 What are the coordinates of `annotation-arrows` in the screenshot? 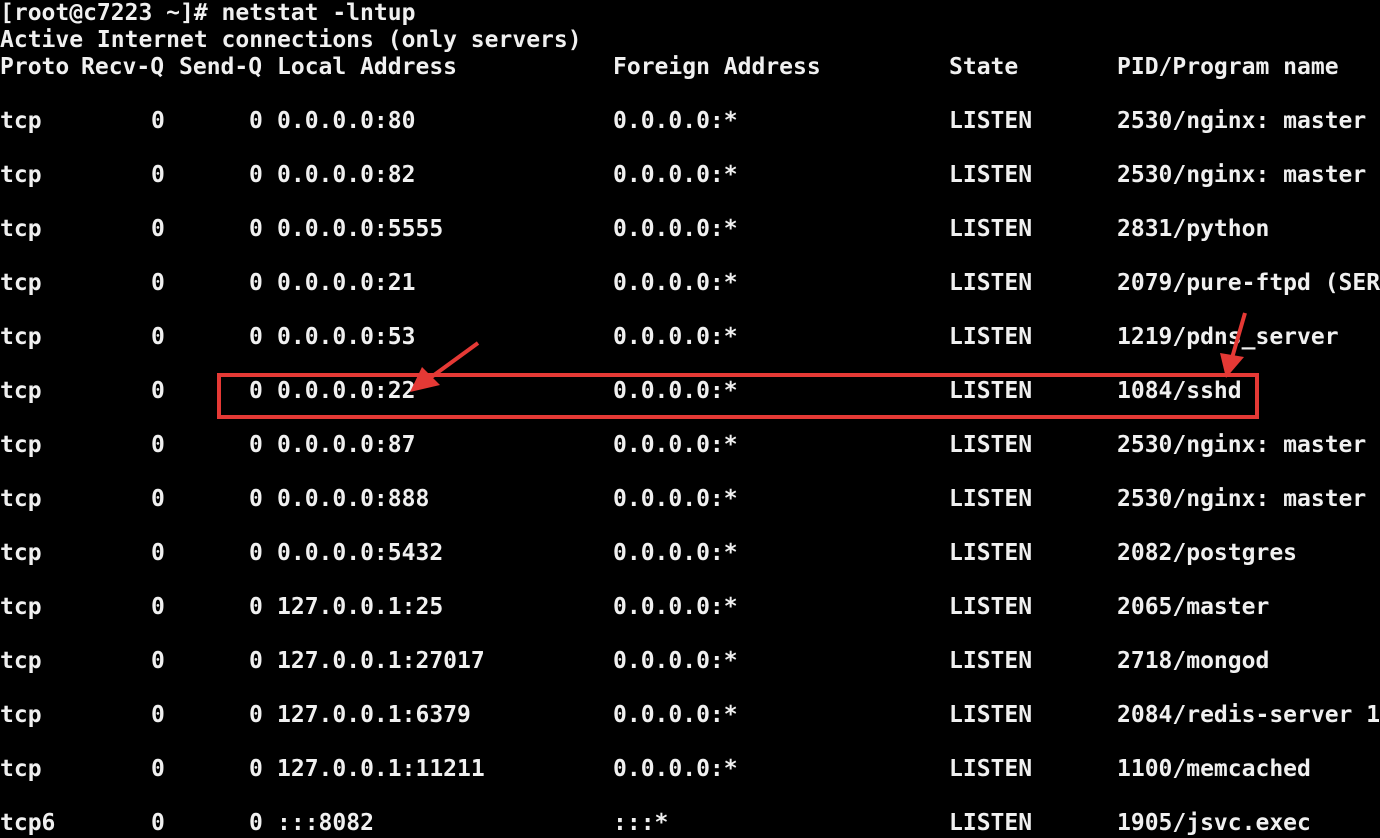 It's located at (828, 352).